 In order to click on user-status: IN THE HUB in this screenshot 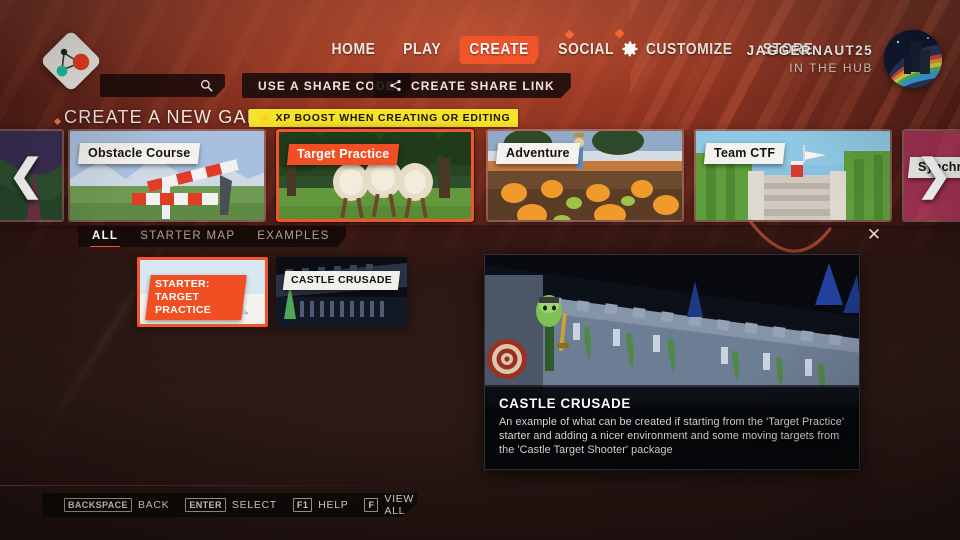, I will do `click(831, 68)`.